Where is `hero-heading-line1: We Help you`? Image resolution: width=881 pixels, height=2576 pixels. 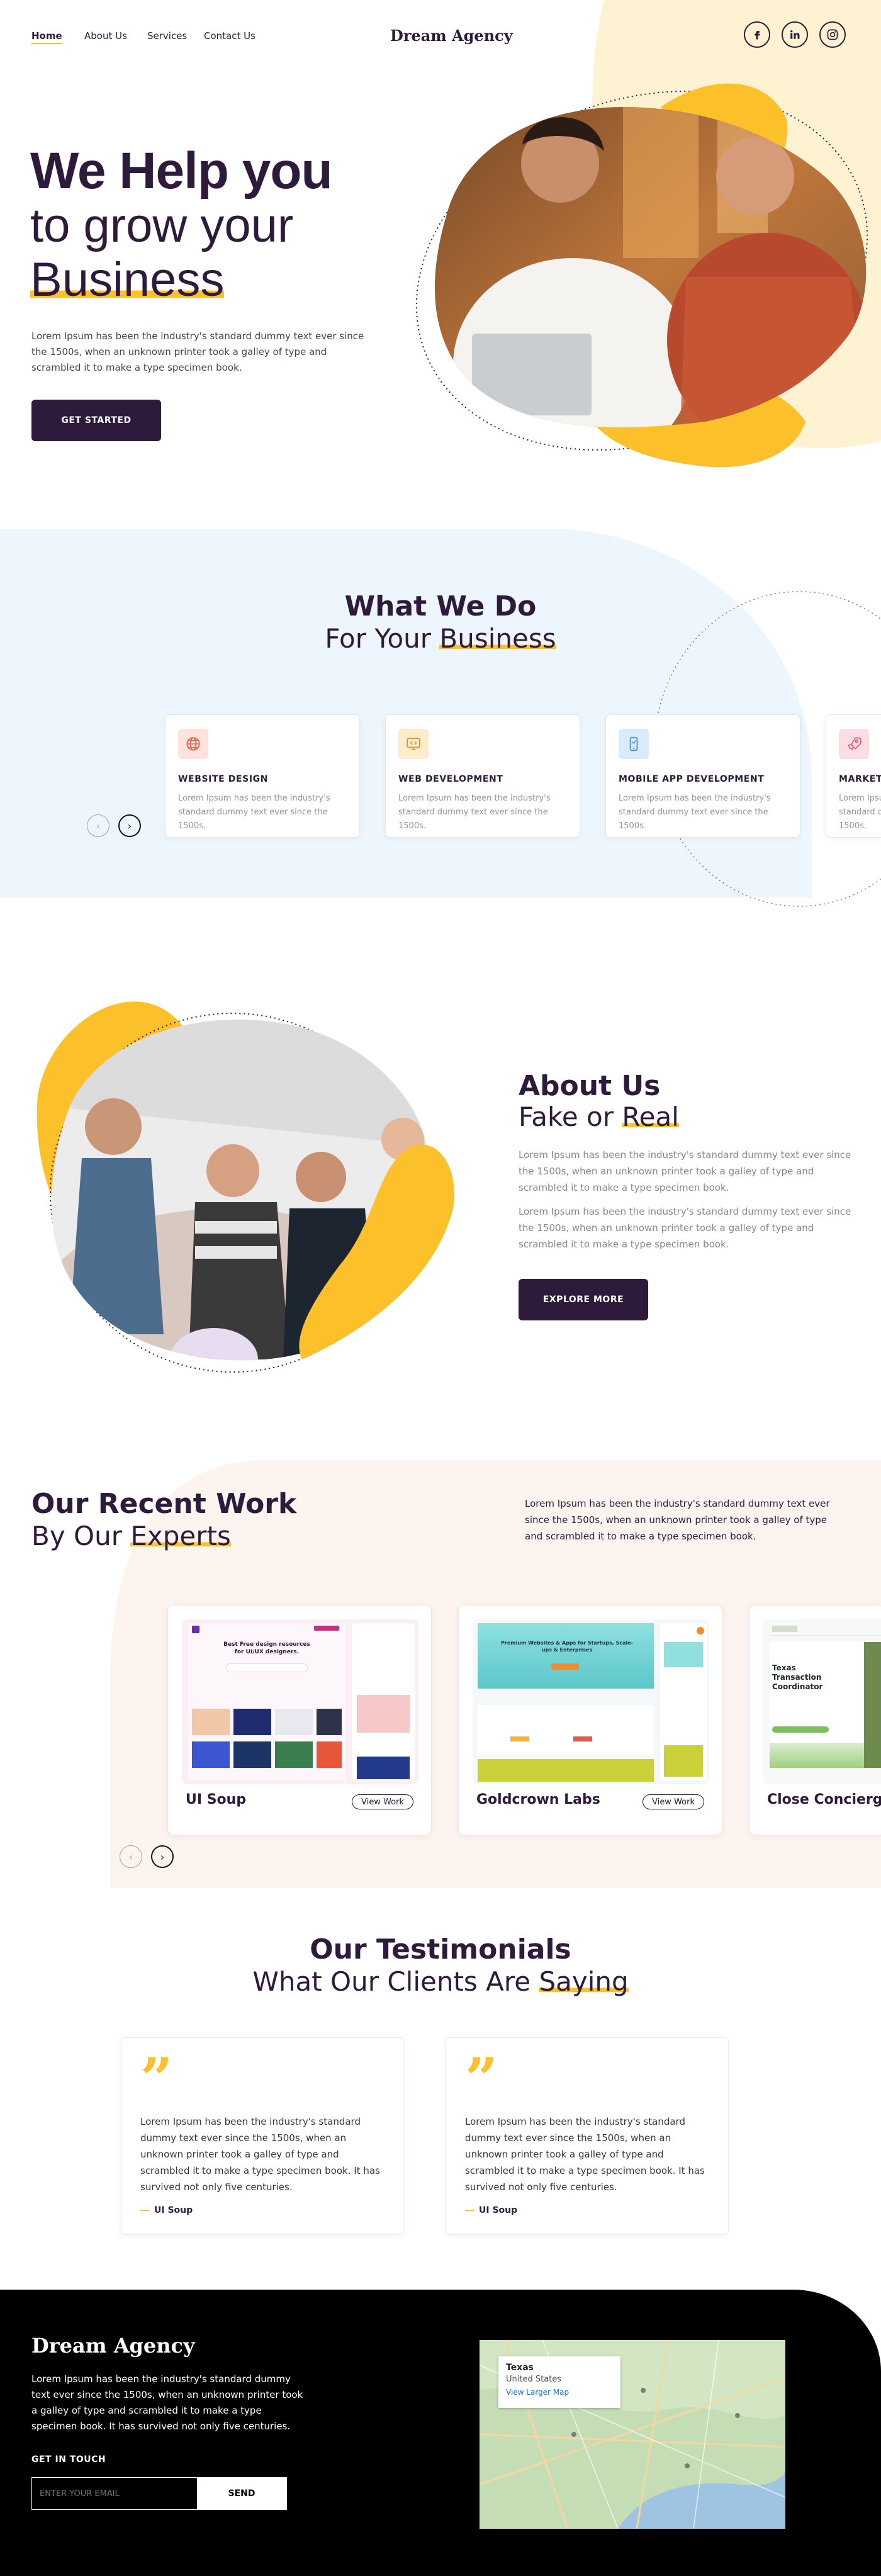
hero-heading-line1: We Help you is located at coordinates (181, 171).